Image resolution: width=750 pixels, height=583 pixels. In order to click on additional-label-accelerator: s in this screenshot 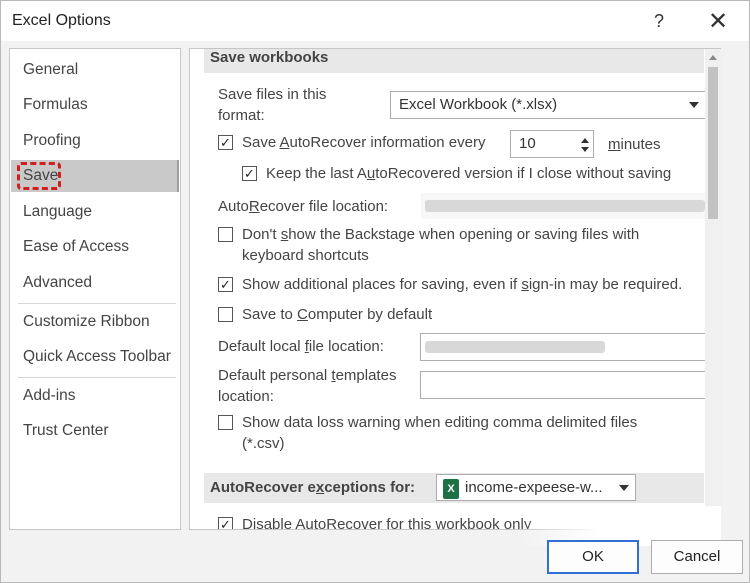, I will do `click(525, 284)`.